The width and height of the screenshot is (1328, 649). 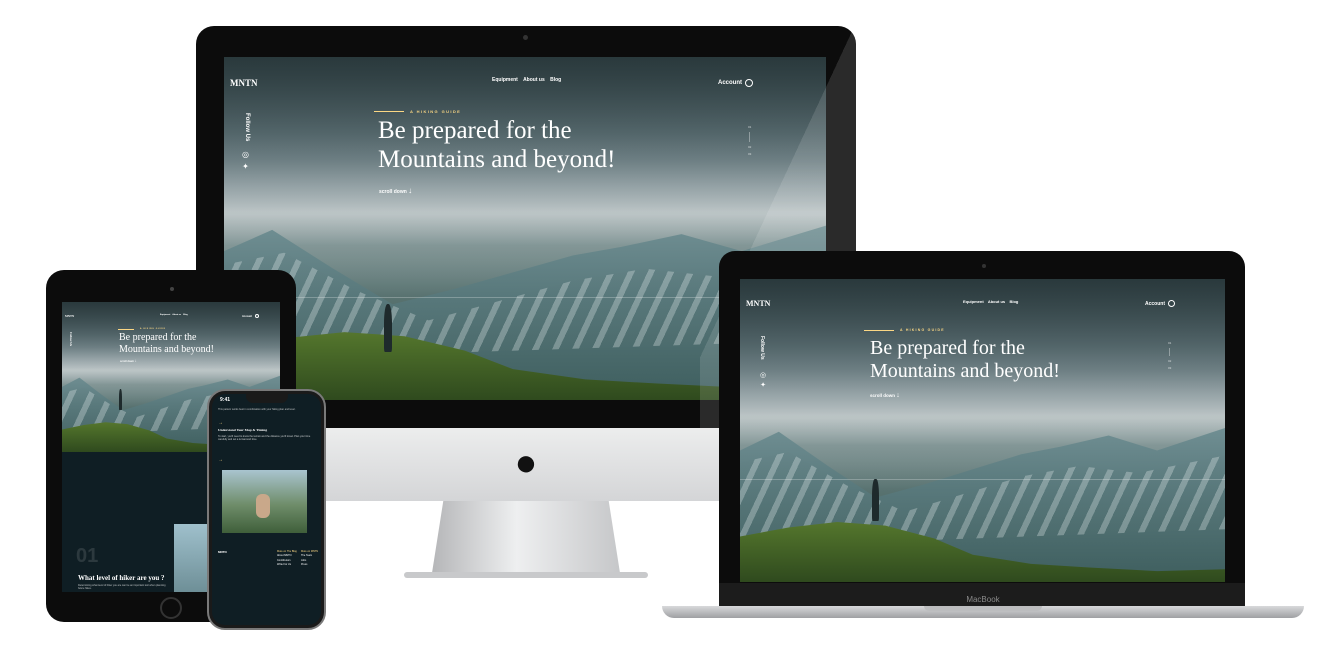 What do you see at coordinates (220, 460) in the screenshot?
I see `read-more-arrow-icon: →` at bounding box center [220, 460].